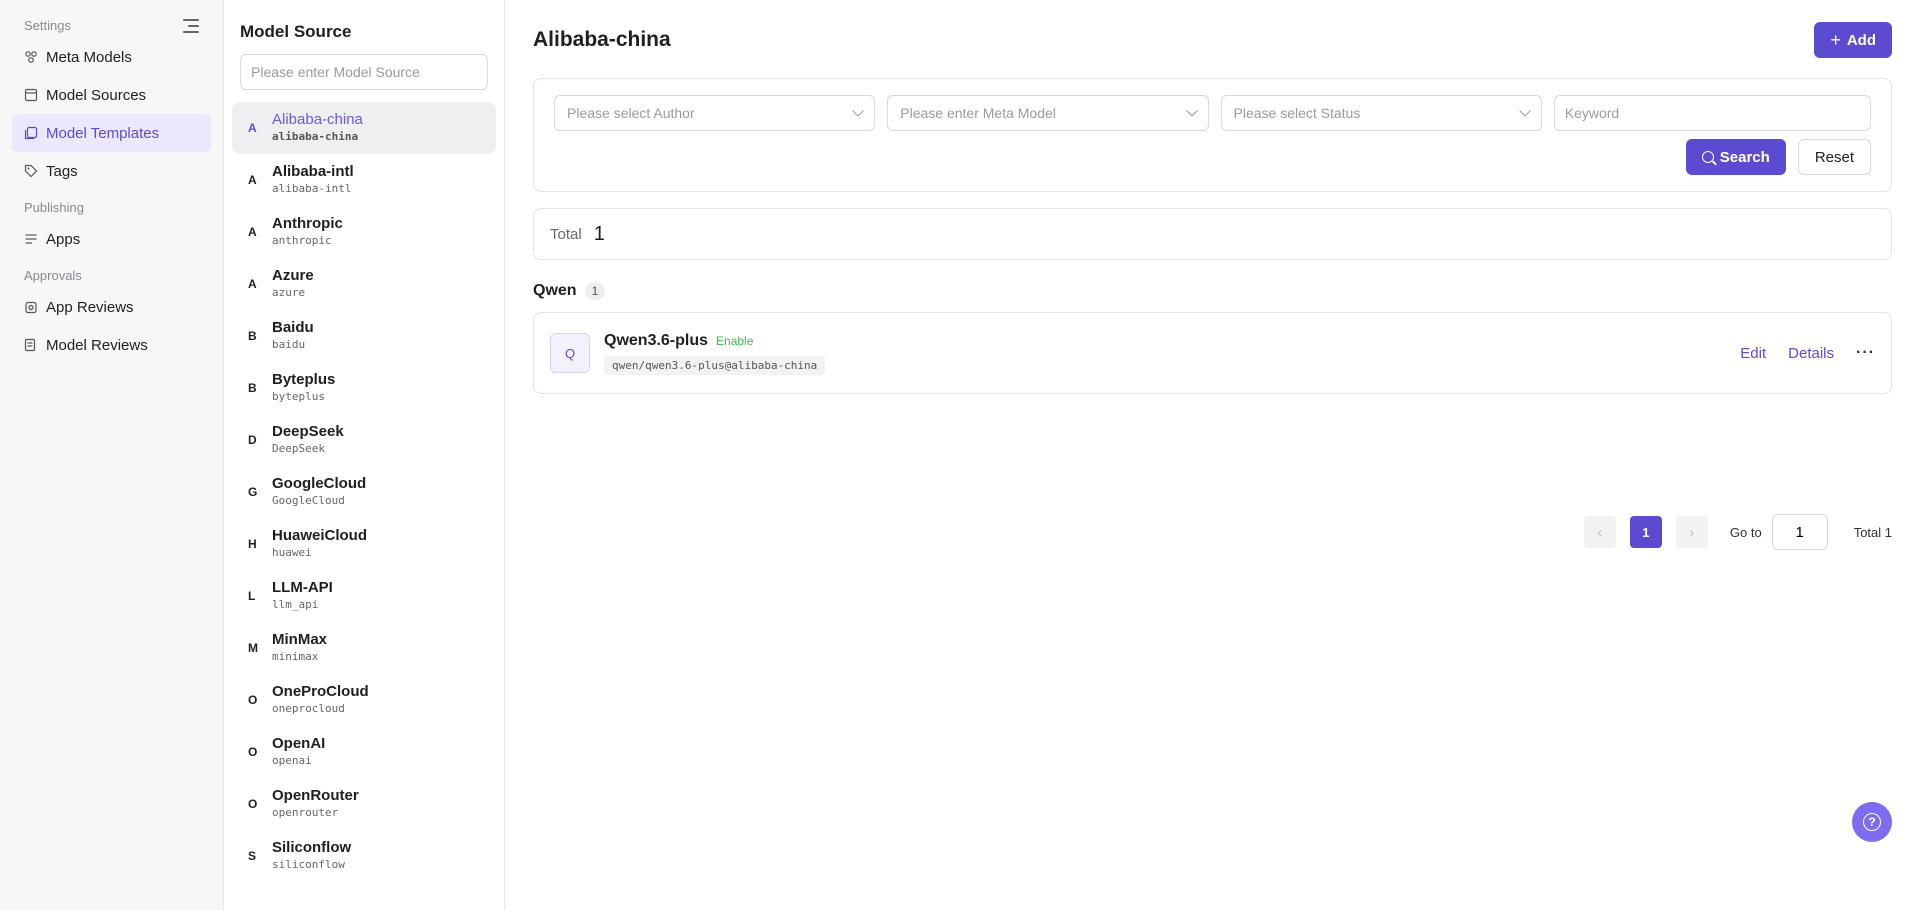 The image size is (1920, 910). What do you see at coordinates (292, 552) in the screenshot?
I see `source-code: huawei` at bounding box center [292, 552].